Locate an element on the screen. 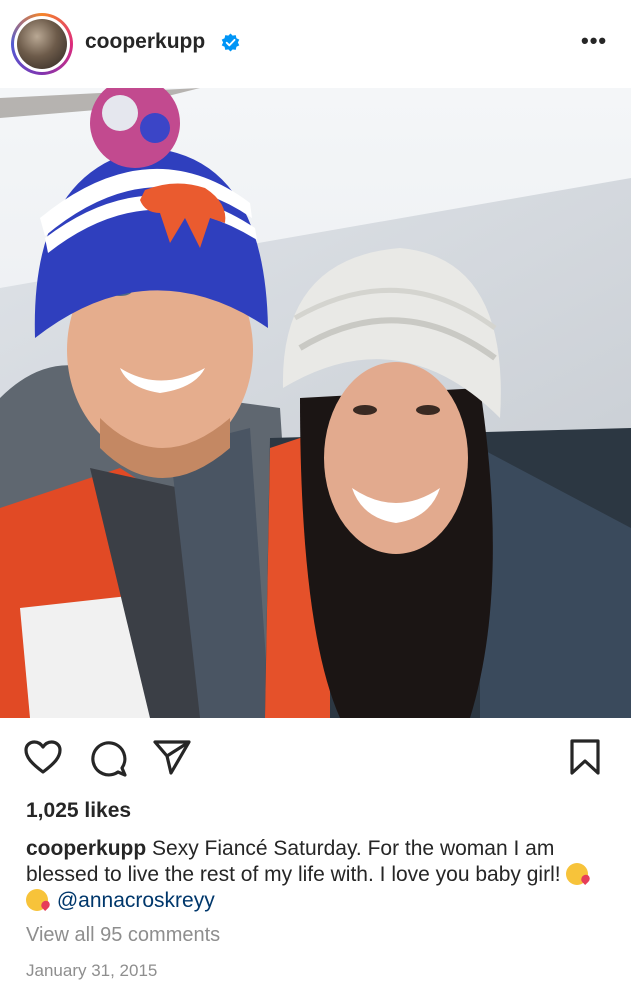  bookmark-icon is located at coordinates (585, 757).